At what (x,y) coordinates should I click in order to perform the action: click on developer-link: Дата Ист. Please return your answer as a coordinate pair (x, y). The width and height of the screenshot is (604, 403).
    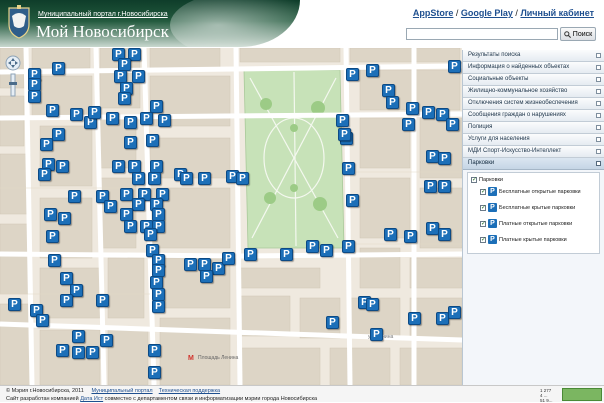
    Looking at the image, I should click on (91, 399).